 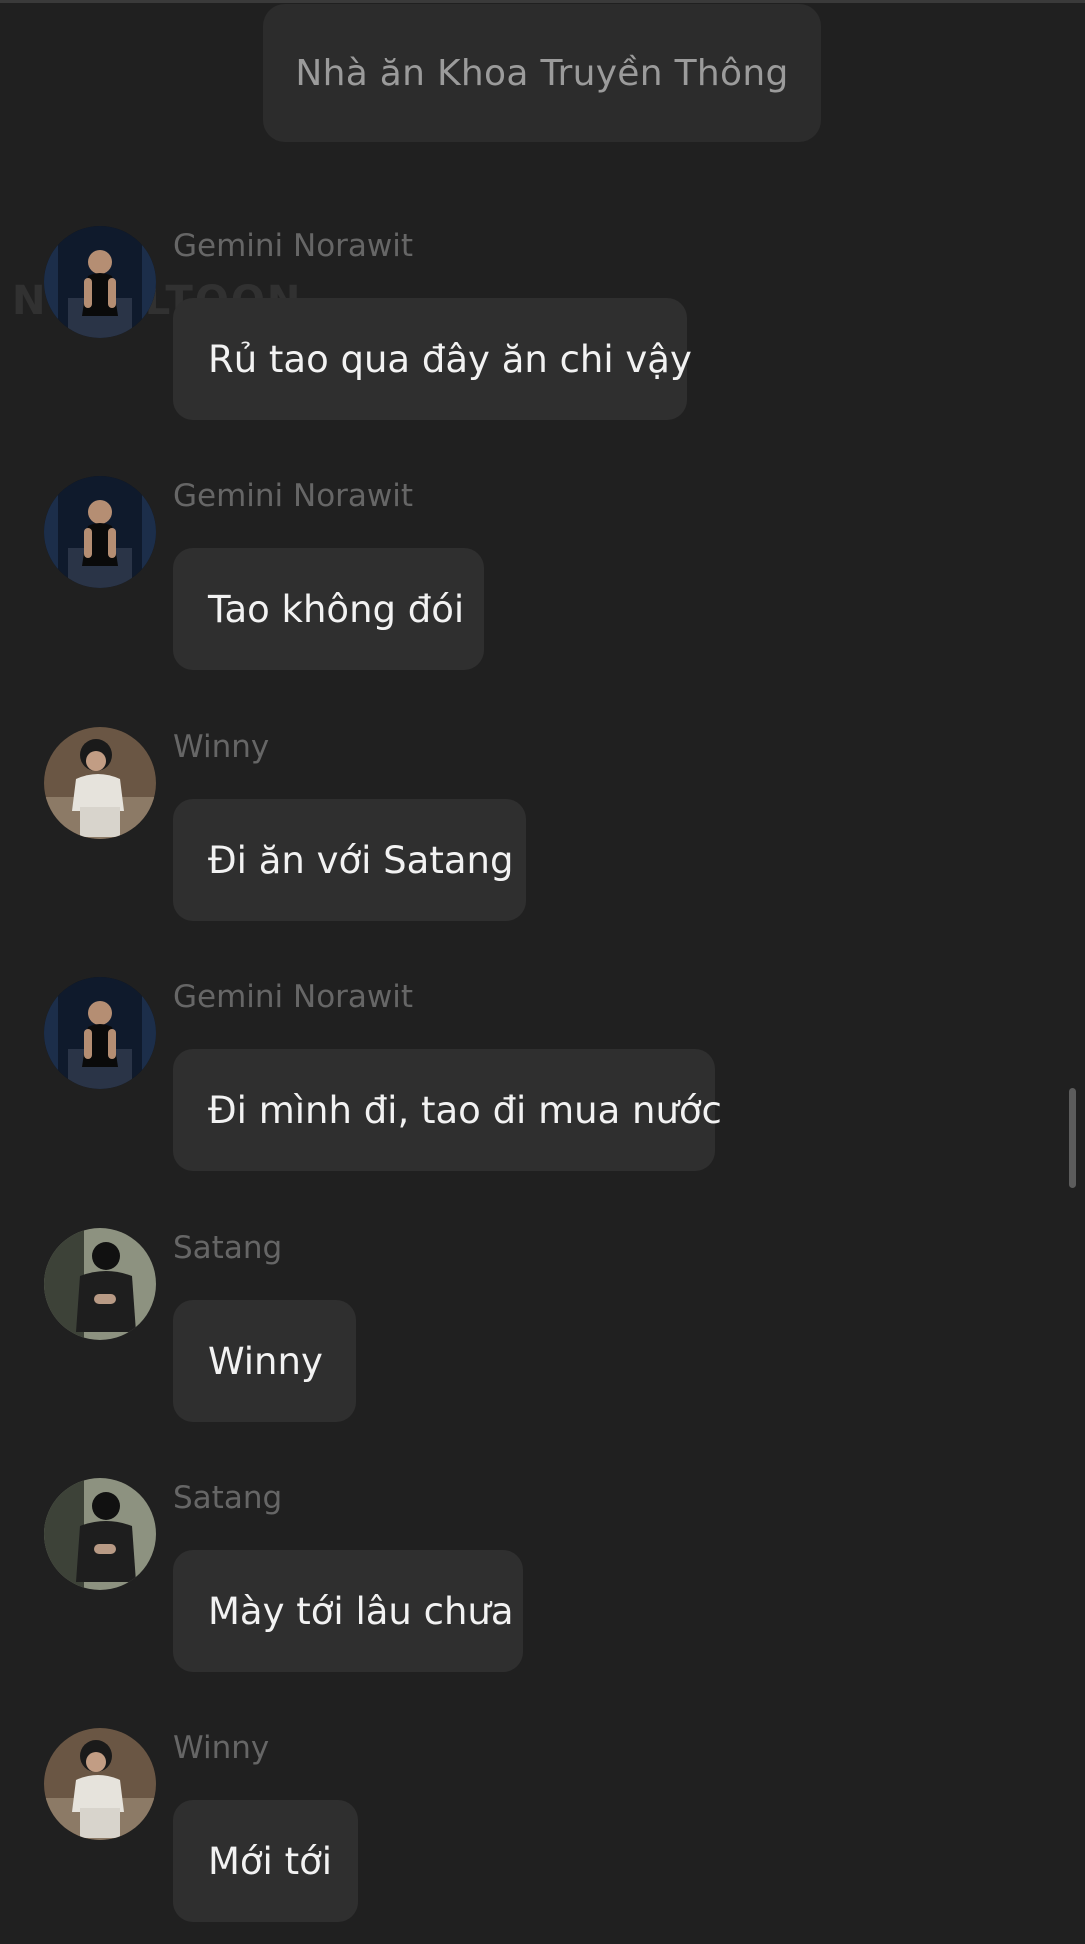 I want to click on message-bubble: Winny, so click(x=264, y=1361).